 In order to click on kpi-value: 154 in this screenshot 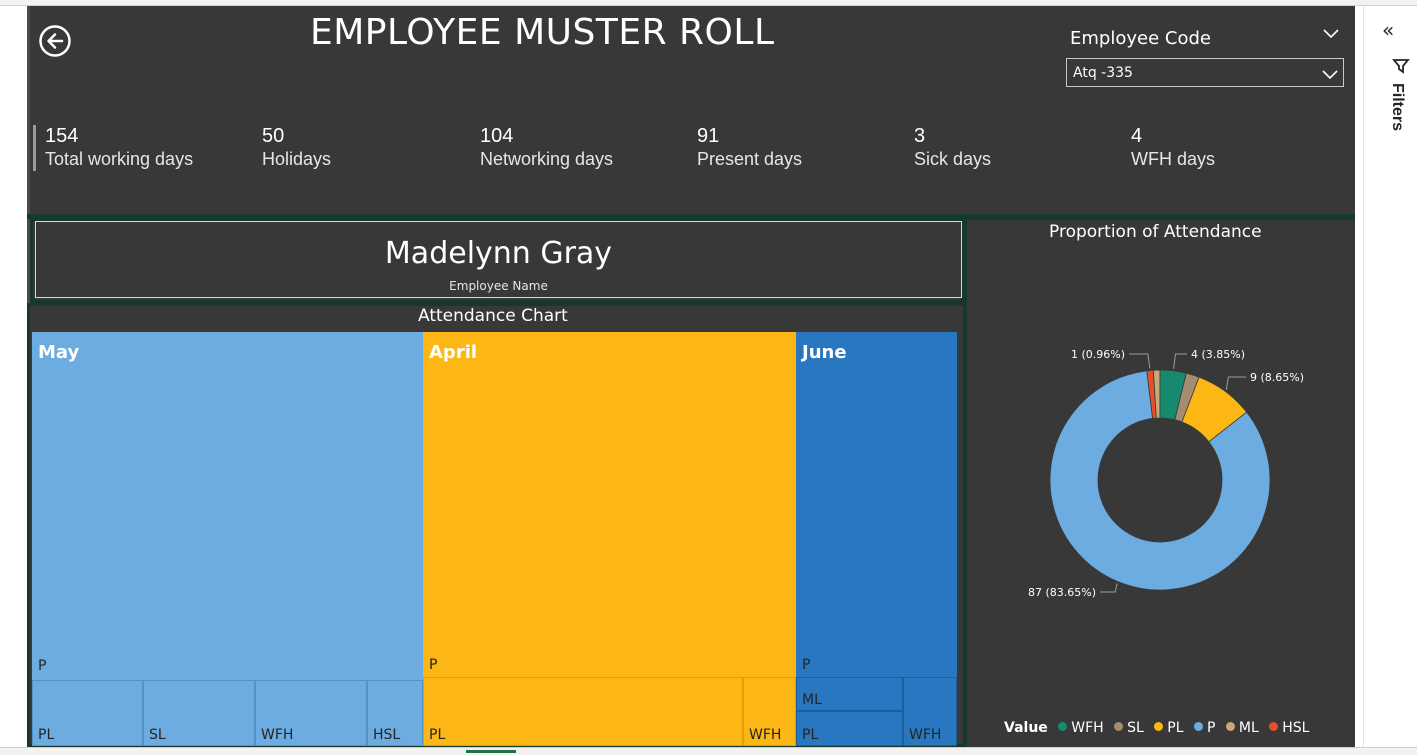, I will do `click(62, 136)`.